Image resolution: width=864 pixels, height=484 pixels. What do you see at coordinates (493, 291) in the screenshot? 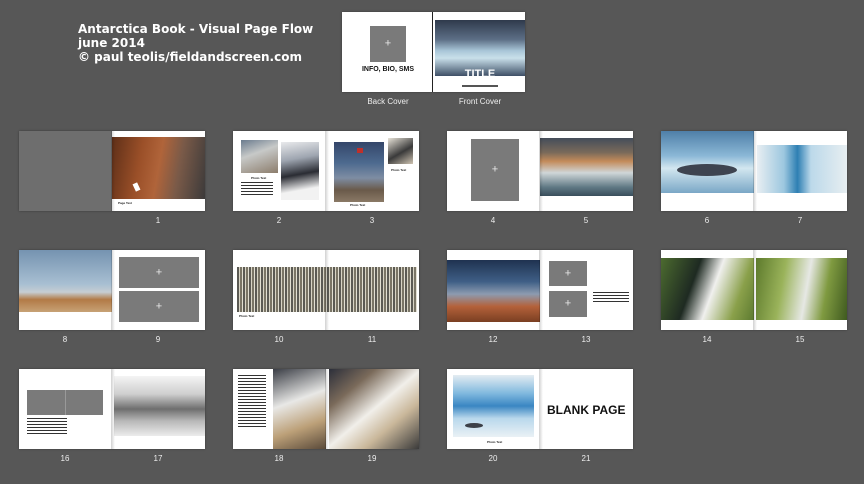
I see `photo-whaling-station` at bounding box center [493, 291].